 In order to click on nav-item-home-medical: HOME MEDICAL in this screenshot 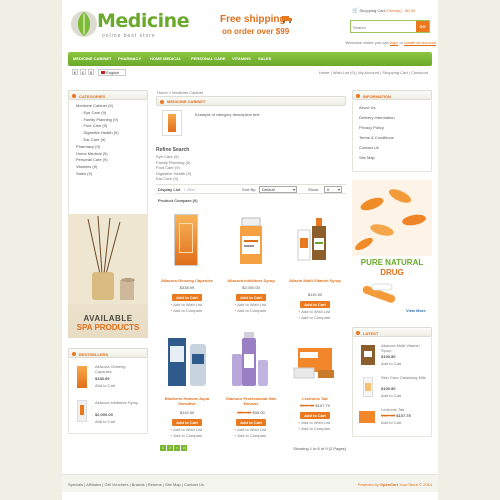, I will do `click(165, 58)`.